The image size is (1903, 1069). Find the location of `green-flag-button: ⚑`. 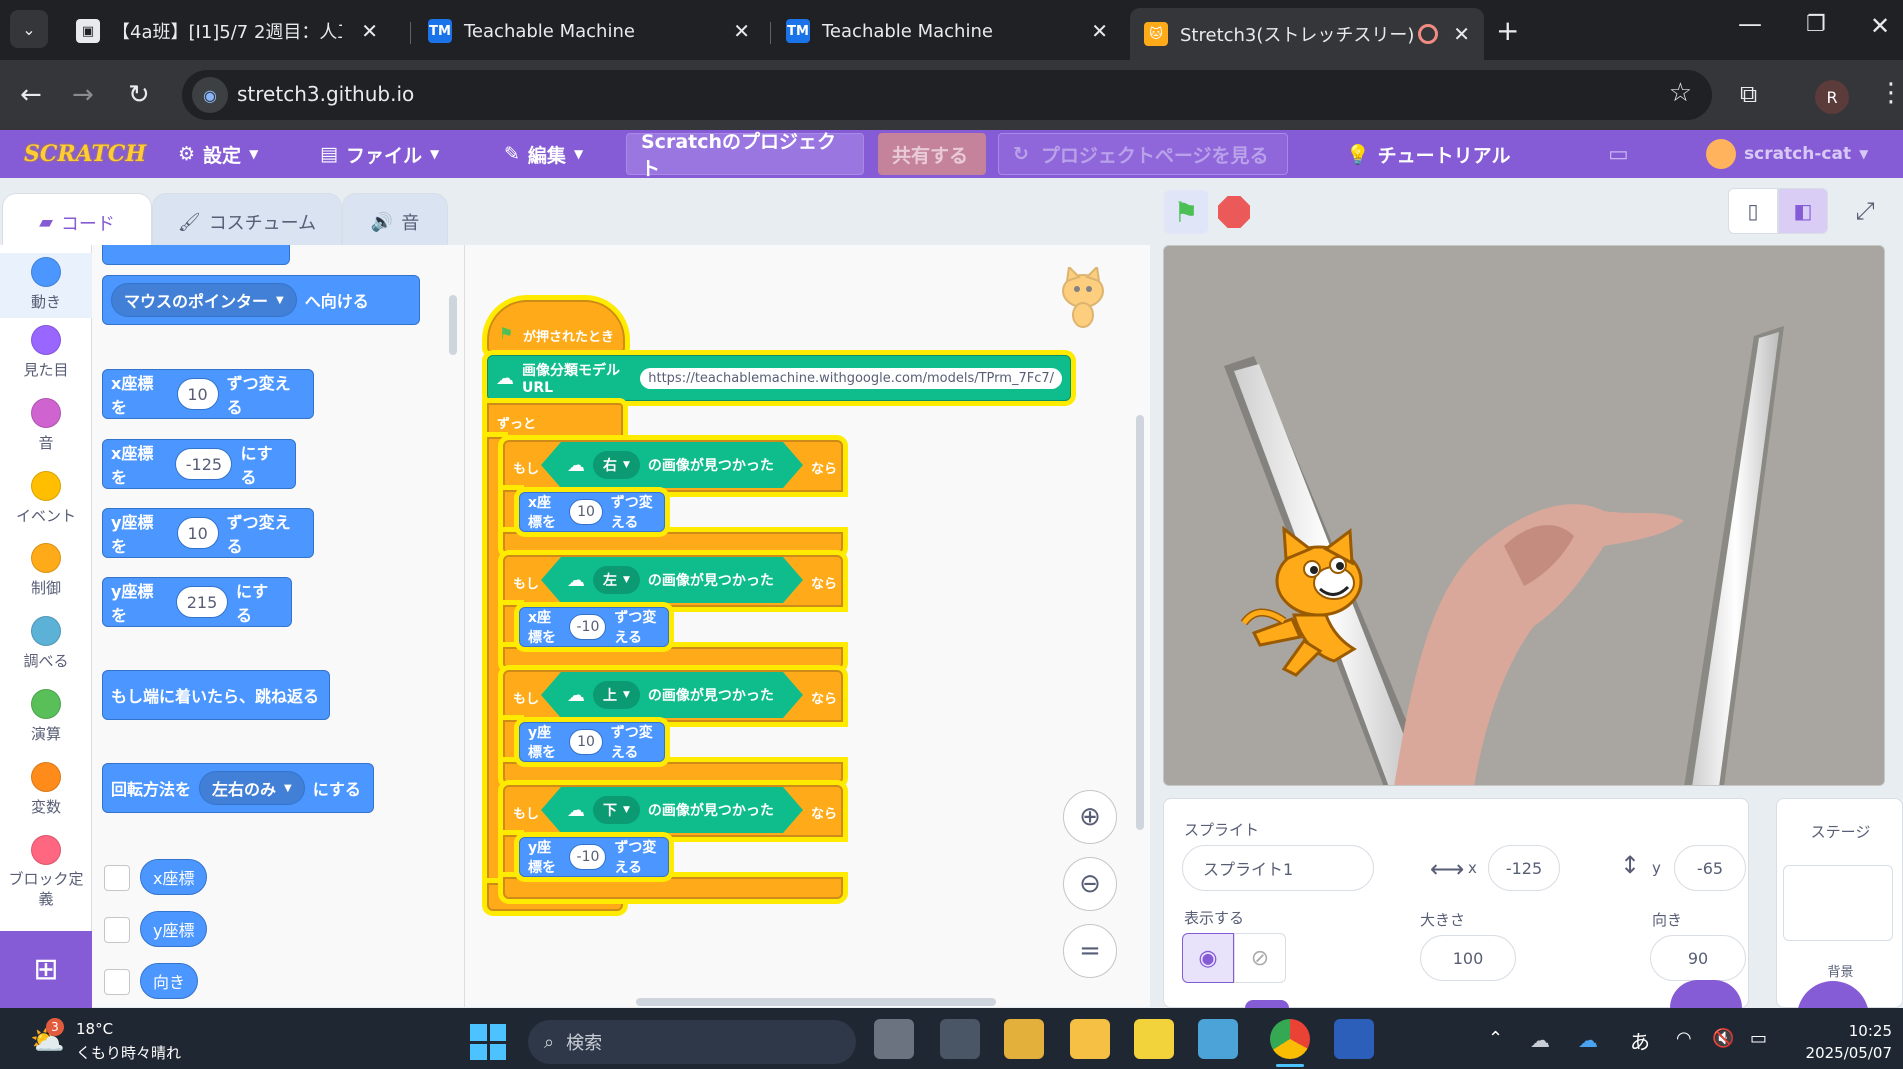

green-flag-button: ⚑ is located at coordinates (1186, 212).